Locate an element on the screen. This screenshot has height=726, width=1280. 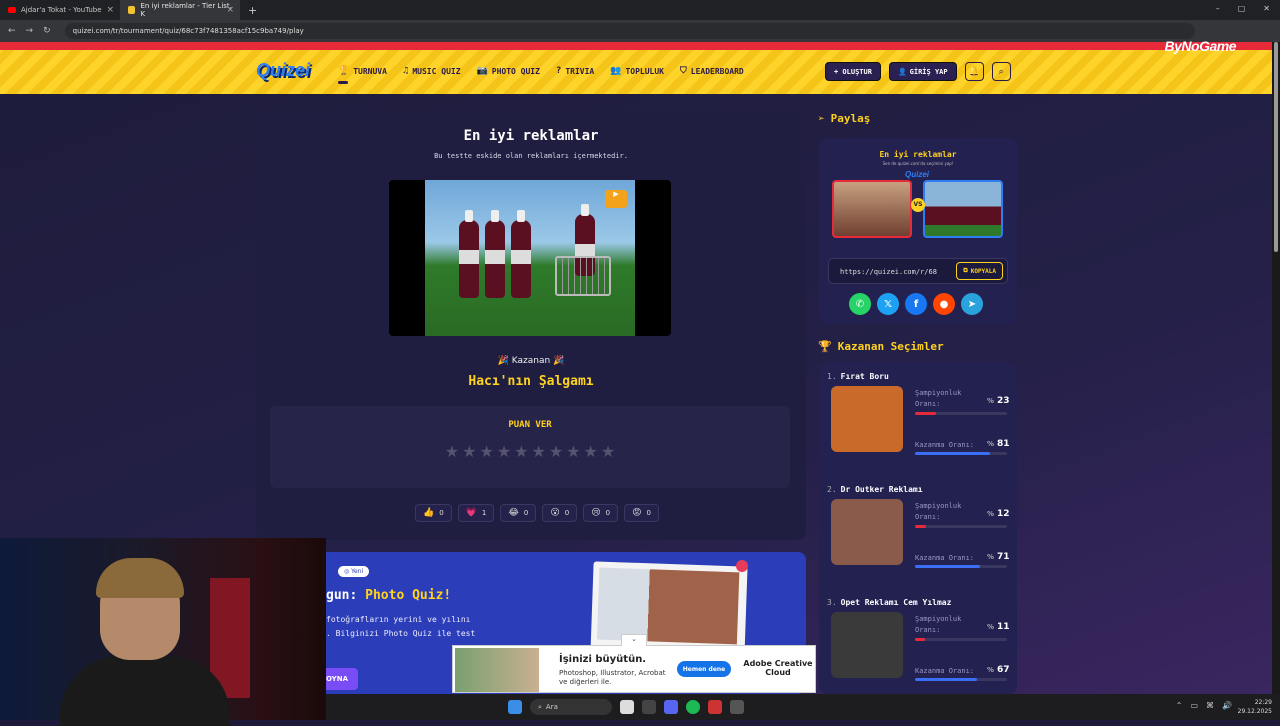
spotify-icon is located at coordinates (693, 707).